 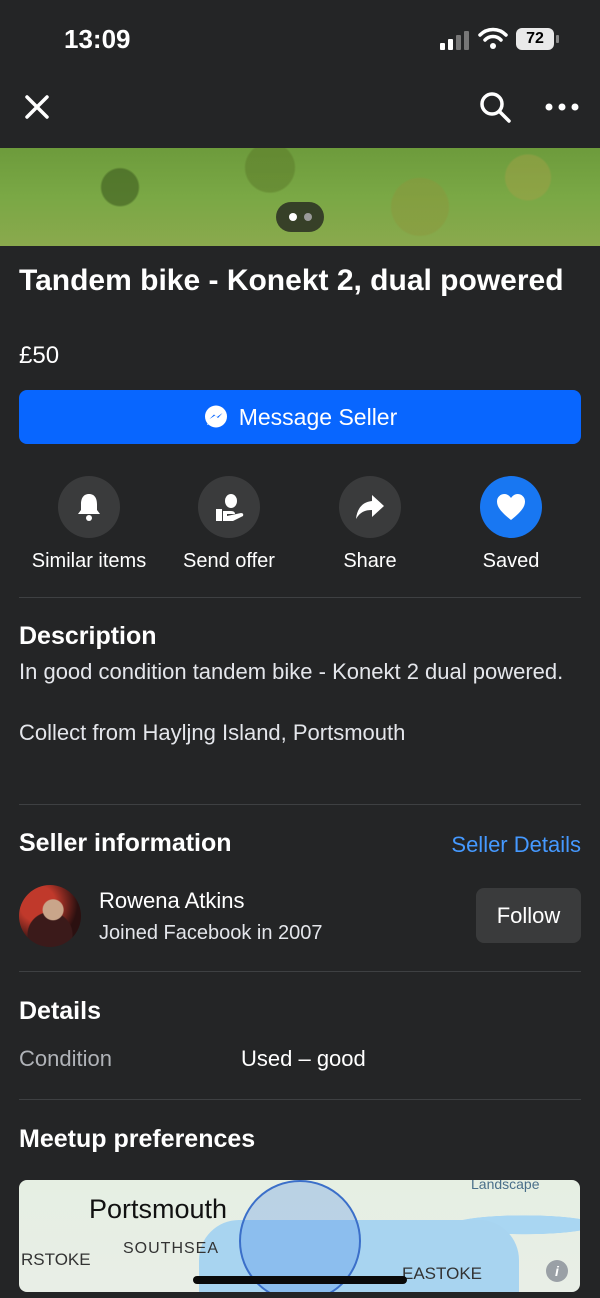 I want to click on message-seller-button: Message Seller, so click(x=300, y=417).